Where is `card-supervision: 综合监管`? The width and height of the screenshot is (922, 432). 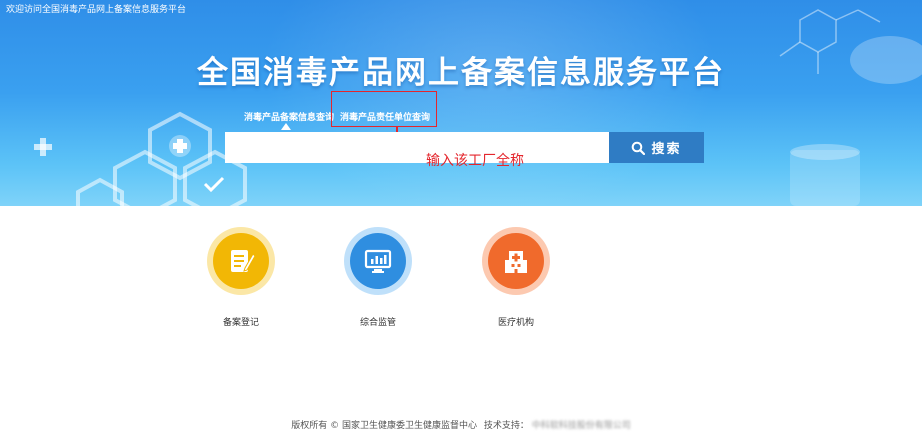
card-supervision: 综合监管 is located at coordinates (378, 279).